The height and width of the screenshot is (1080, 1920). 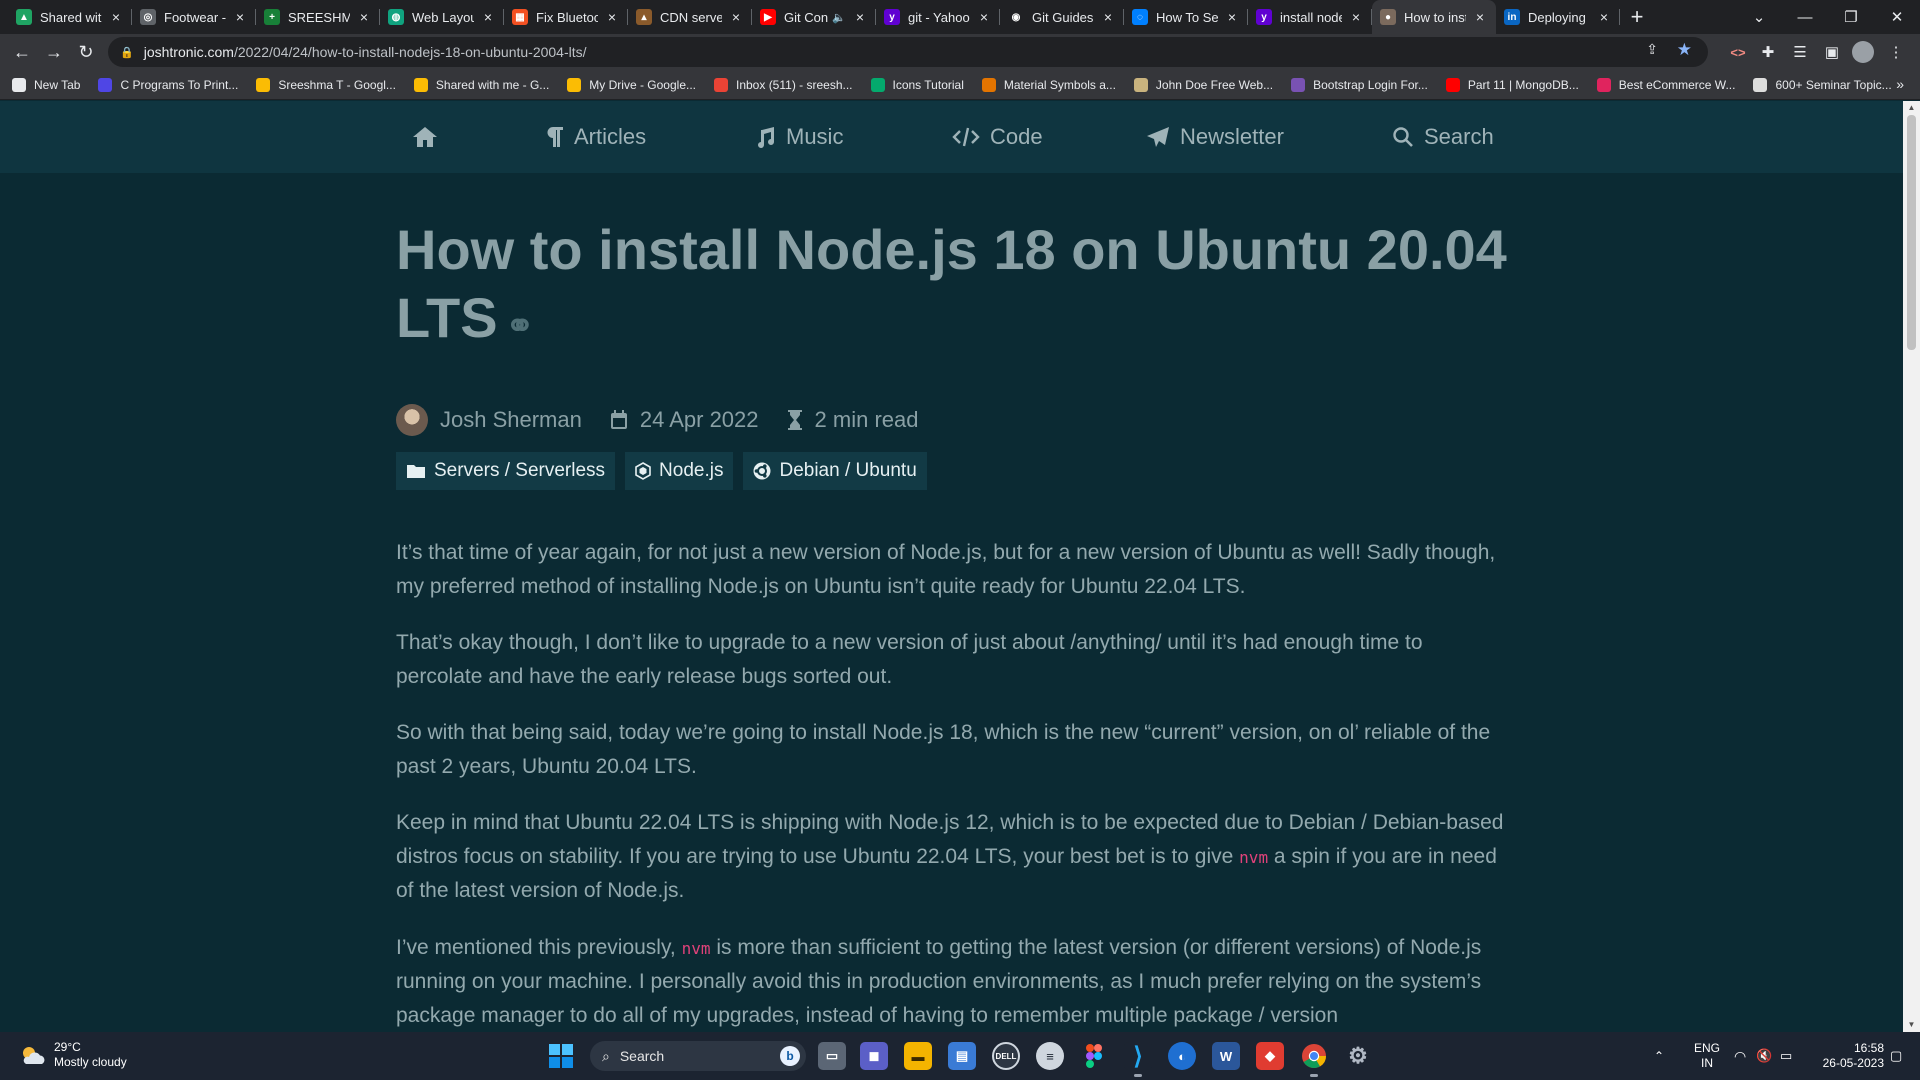 What do you see at coordinates (561, 1056) in the screenshot?
I see `windows-start-icon` at bounding box center [561, 1056].